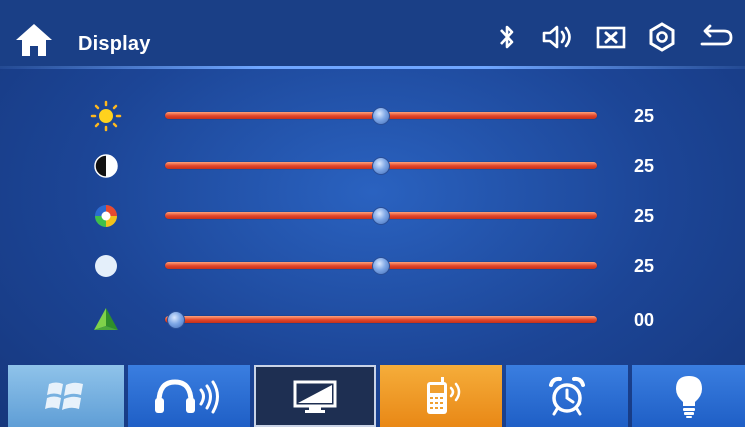 Image resolution: width=745 pixels, height=427 pixels. I want to click on contrast-icon, so click(106, 166).